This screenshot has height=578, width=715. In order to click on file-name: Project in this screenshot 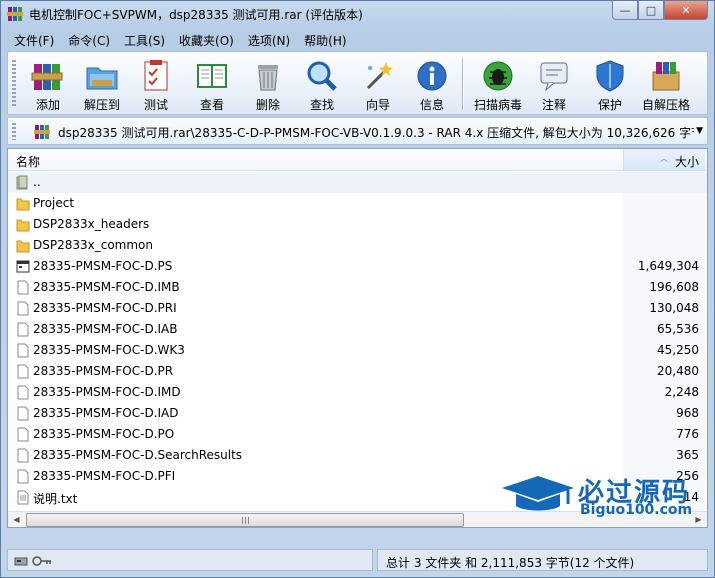, I will do `click(54, 203)`.